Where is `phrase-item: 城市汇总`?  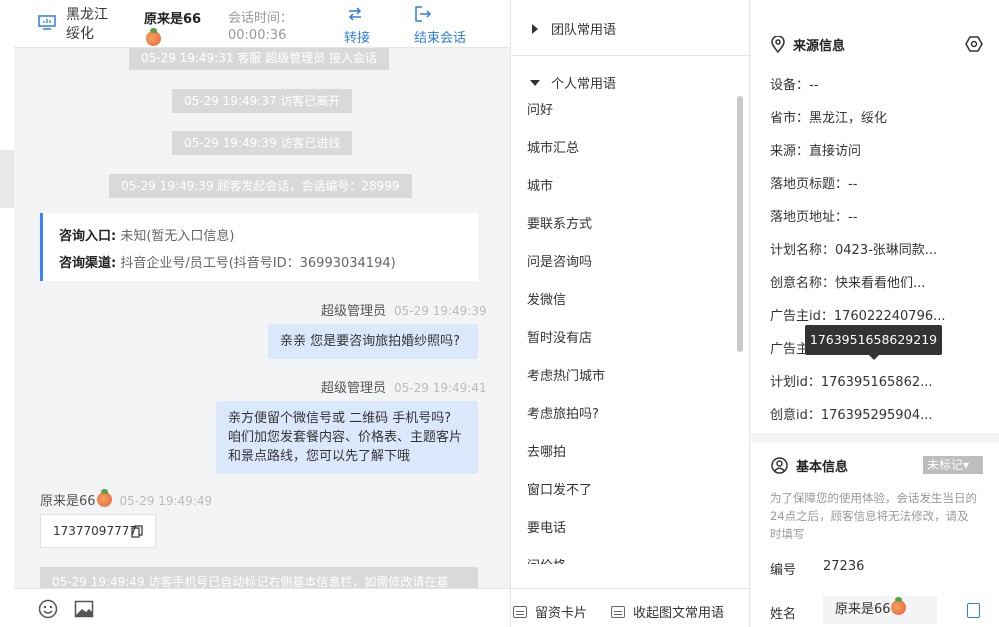
phrase-item: 城市汇总 is located at coordinates (625, 149).